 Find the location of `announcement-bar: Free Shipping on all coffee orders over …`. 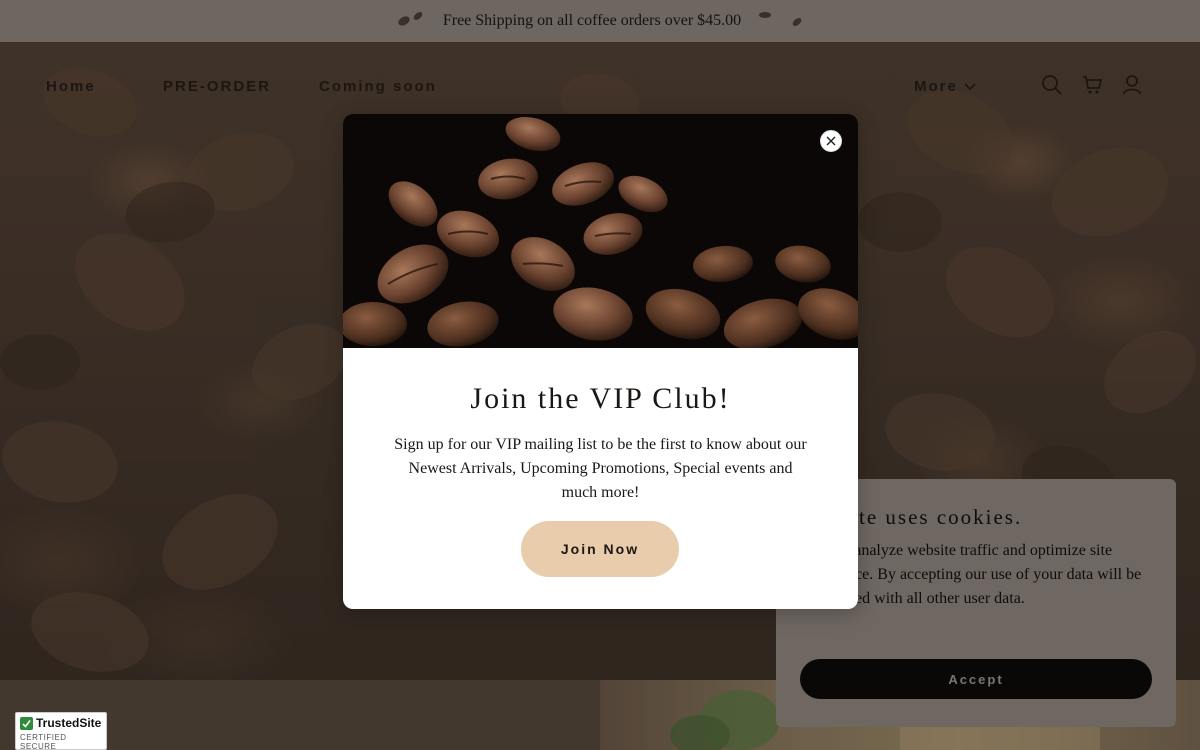

announcement-bar: Free Shipping on all coffee orders over … is located at coordinates (600, 21).